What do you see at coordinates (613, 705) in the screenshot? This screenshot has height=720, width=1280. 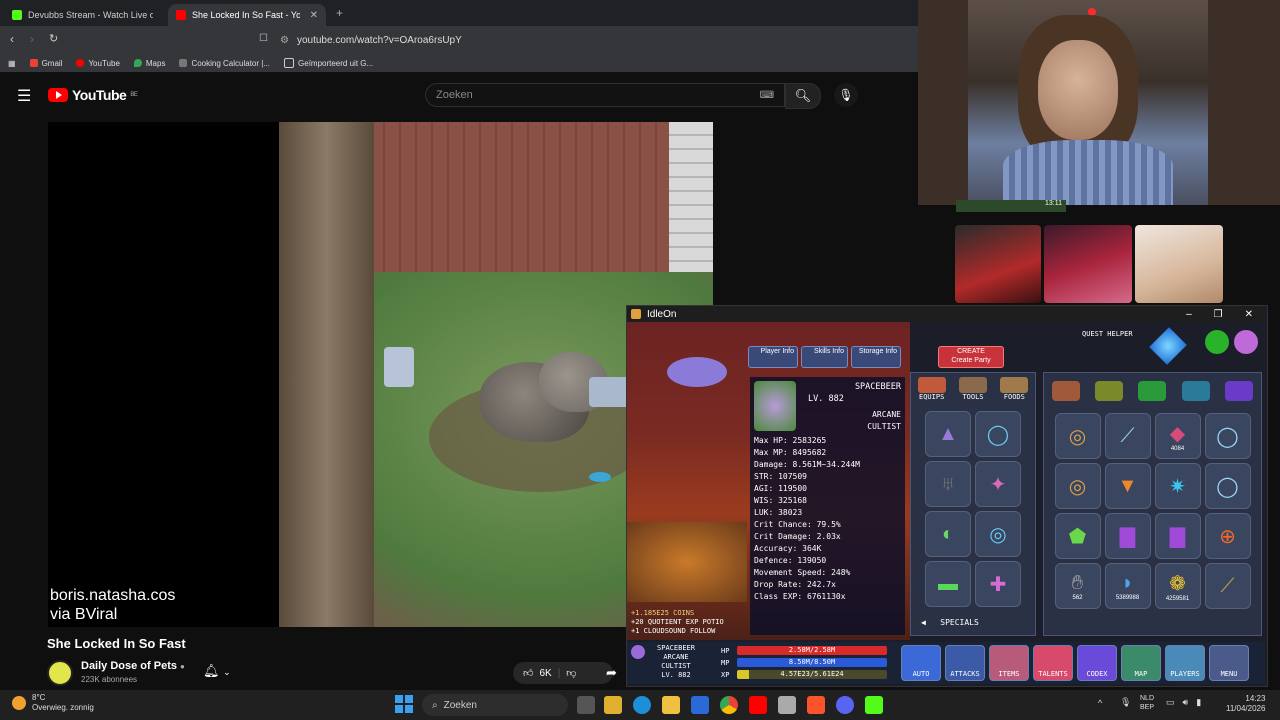 I see `file-explorer-icon` at bounding box center [613, 705].